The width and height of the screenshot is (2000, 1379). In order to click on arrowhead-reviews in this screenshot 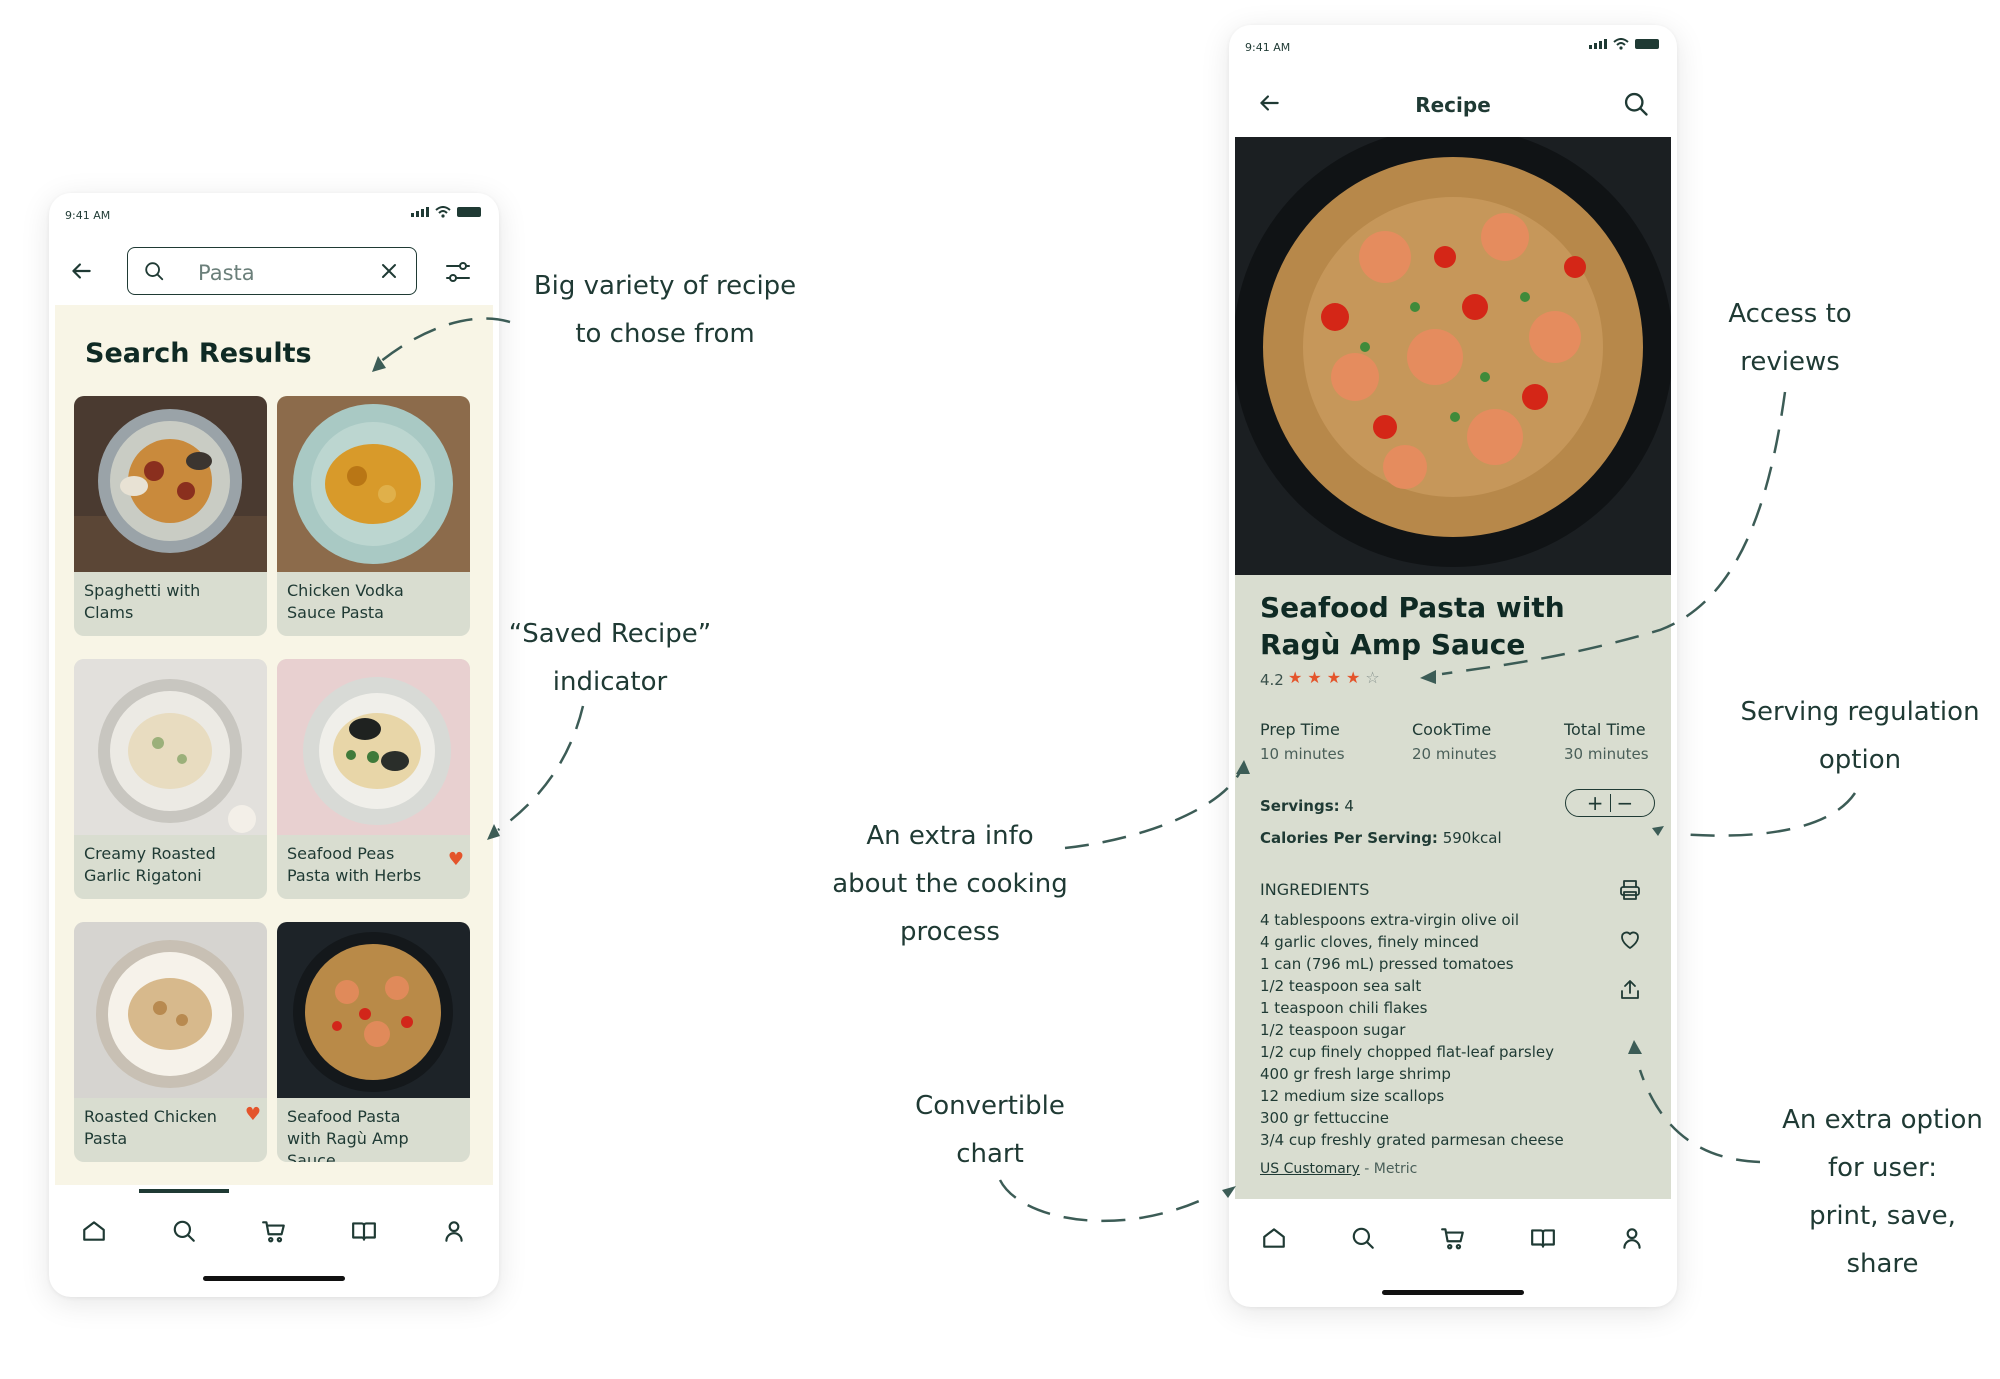, I will do `click(1428, 677)`.